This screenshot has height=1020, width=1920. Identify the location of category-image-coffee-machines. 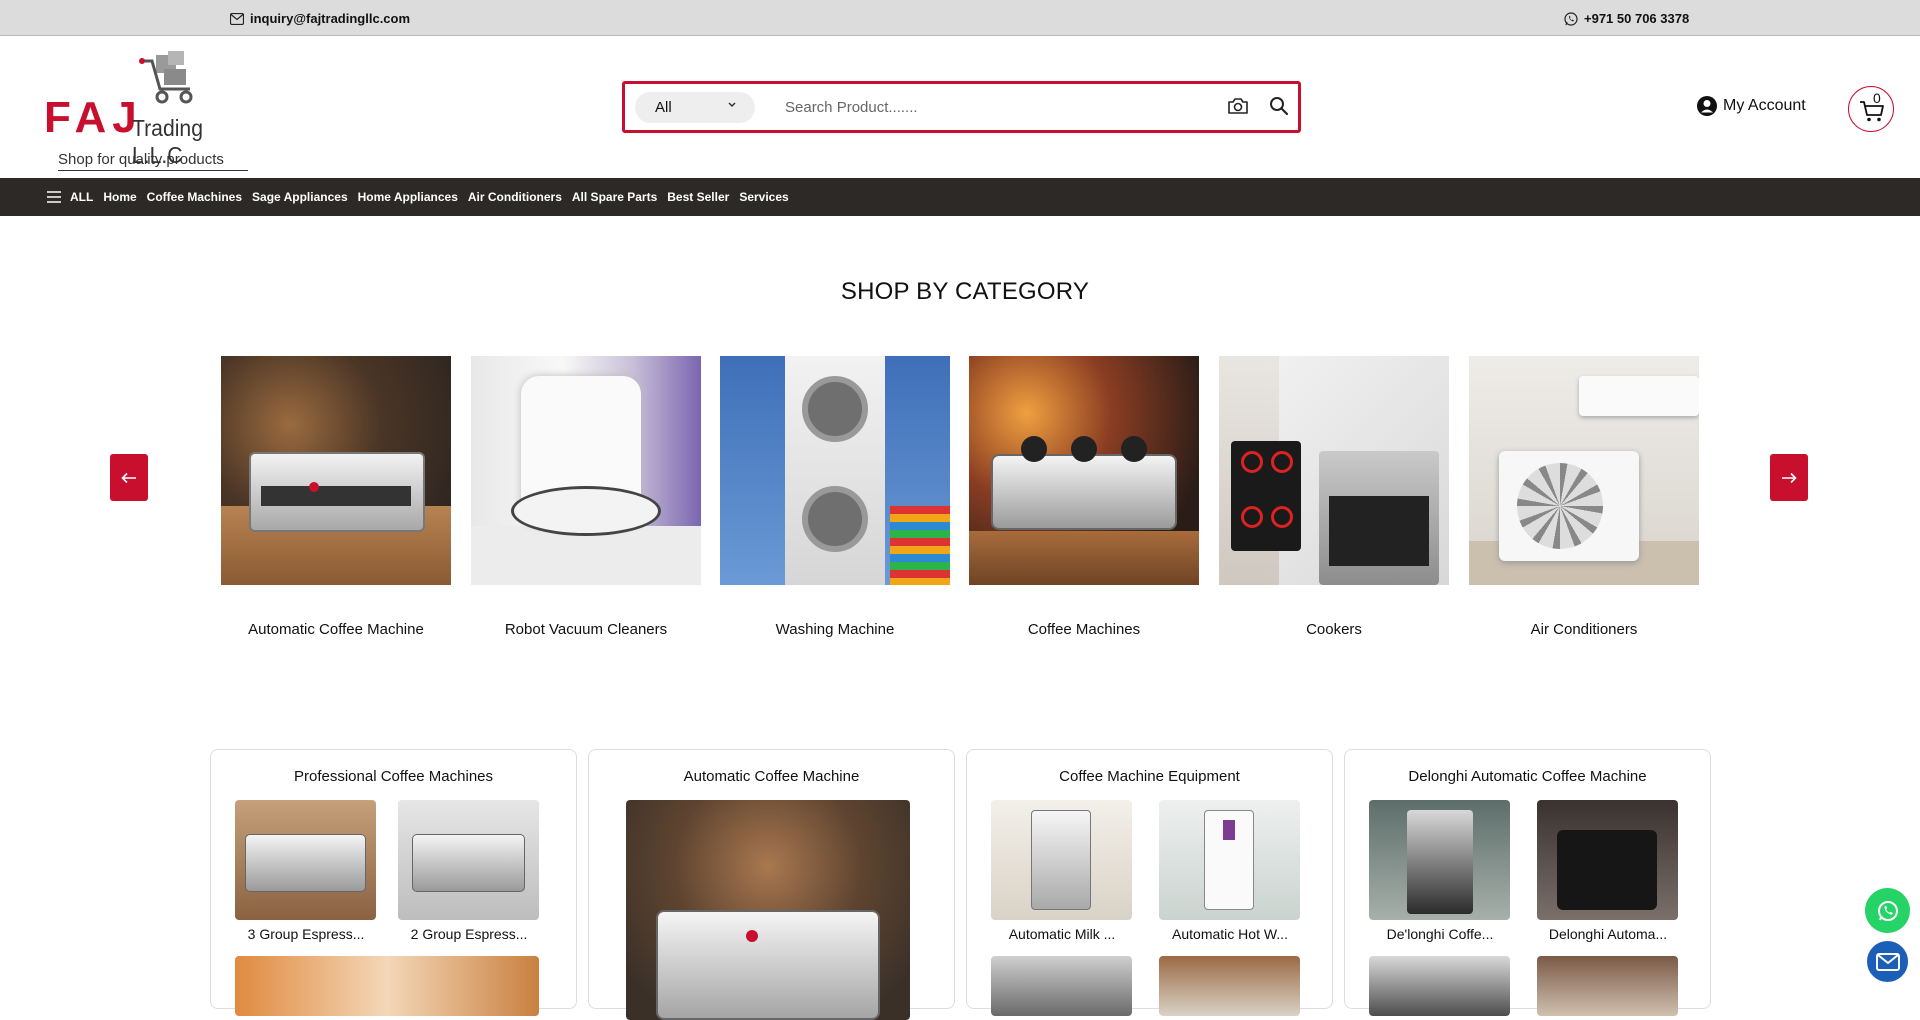
(1084, 470).